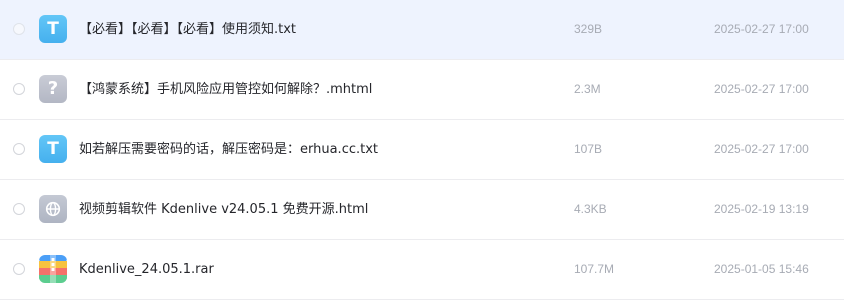 Image resolution: width=844 pixels, height=300 pixels. What do you see at coordinates (590, 209) in the screenshot?
I see `file-size: 4.3KB` at bounding box center [590, 209].